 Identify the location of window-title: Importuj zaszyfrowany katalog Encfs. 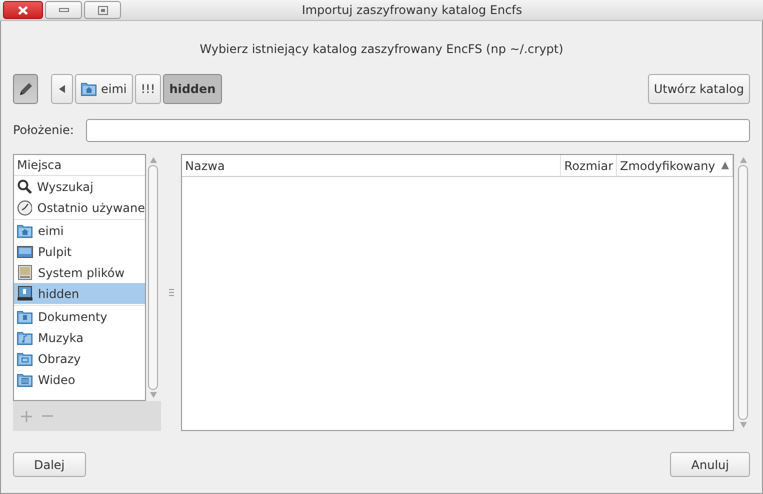
(412, 10).